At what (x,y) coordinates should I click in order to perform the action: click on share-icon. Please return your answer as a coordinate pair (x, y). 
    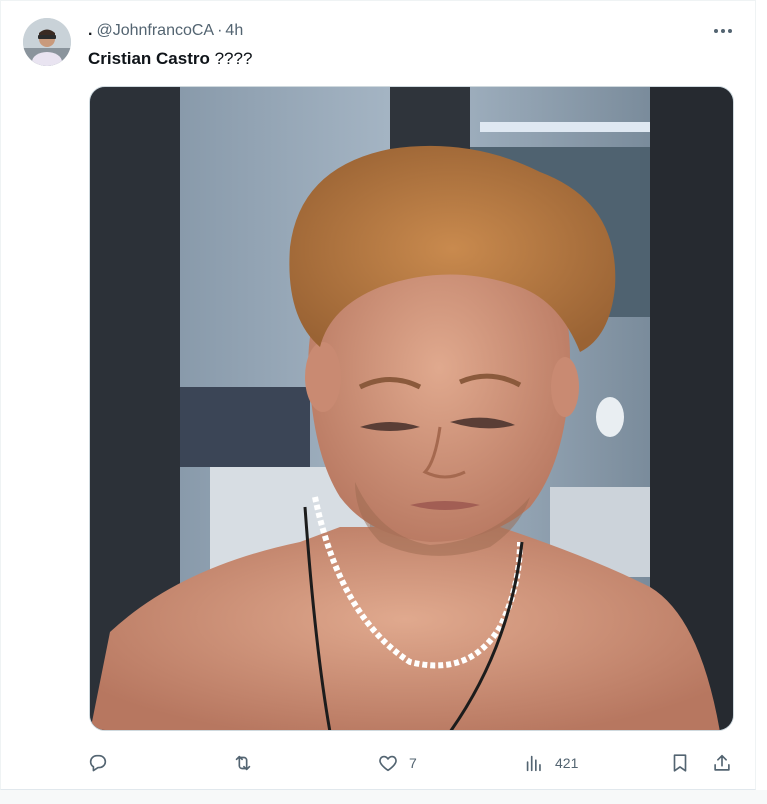
    Looking at the image, I should click on (722, 762).